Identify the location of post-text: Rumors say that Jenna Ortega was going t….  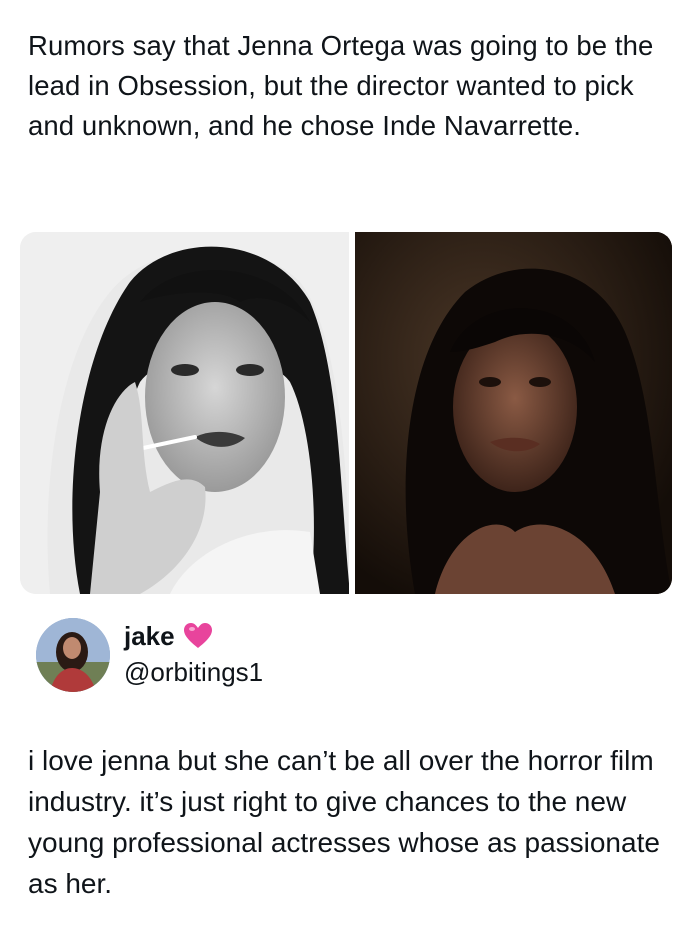
(341, 85).